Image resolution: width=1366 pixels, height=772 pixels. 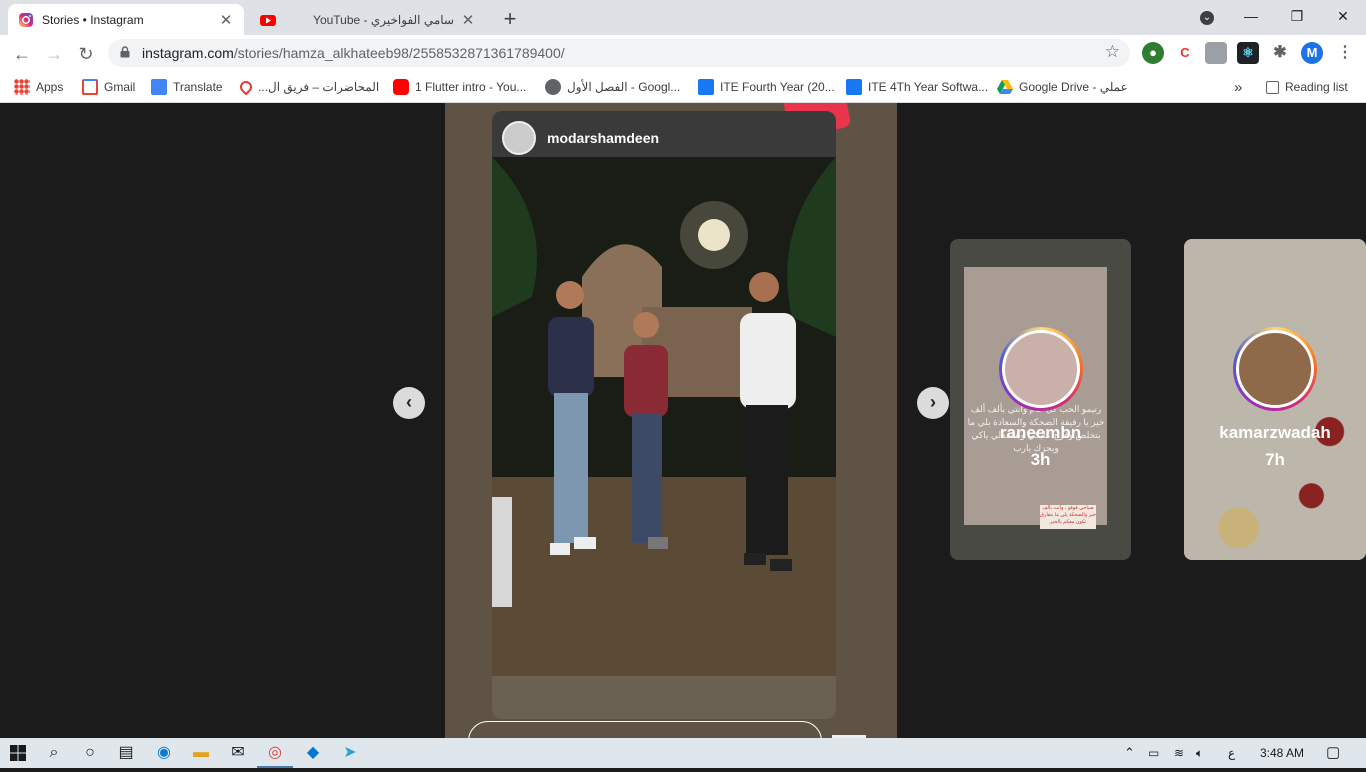 I want to click on tab-instagram-stories: Stories • Instagram ✕, so click(x=126, y=19).